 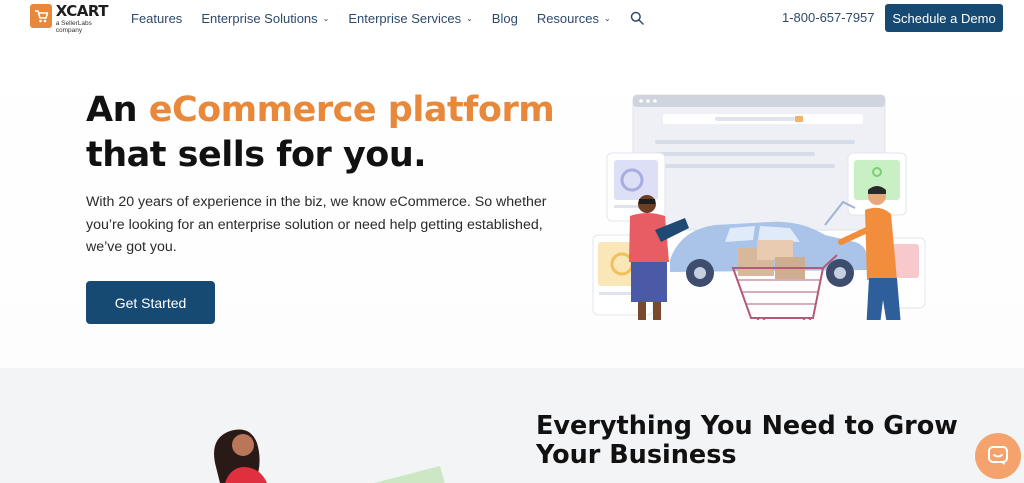 I want to click on phone-number-link: 1-800-657-7957, so click(x=828, y=17).